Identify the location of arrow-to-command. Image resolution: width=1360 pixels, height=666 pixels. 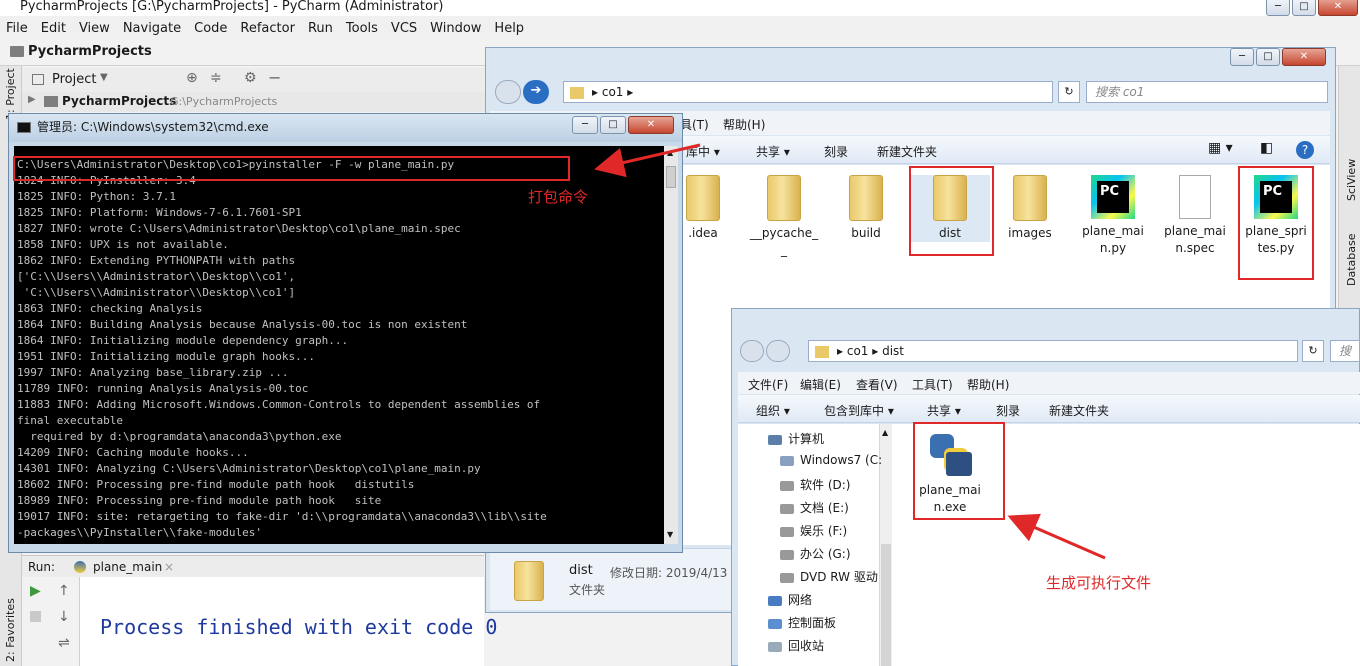
(647, 160).